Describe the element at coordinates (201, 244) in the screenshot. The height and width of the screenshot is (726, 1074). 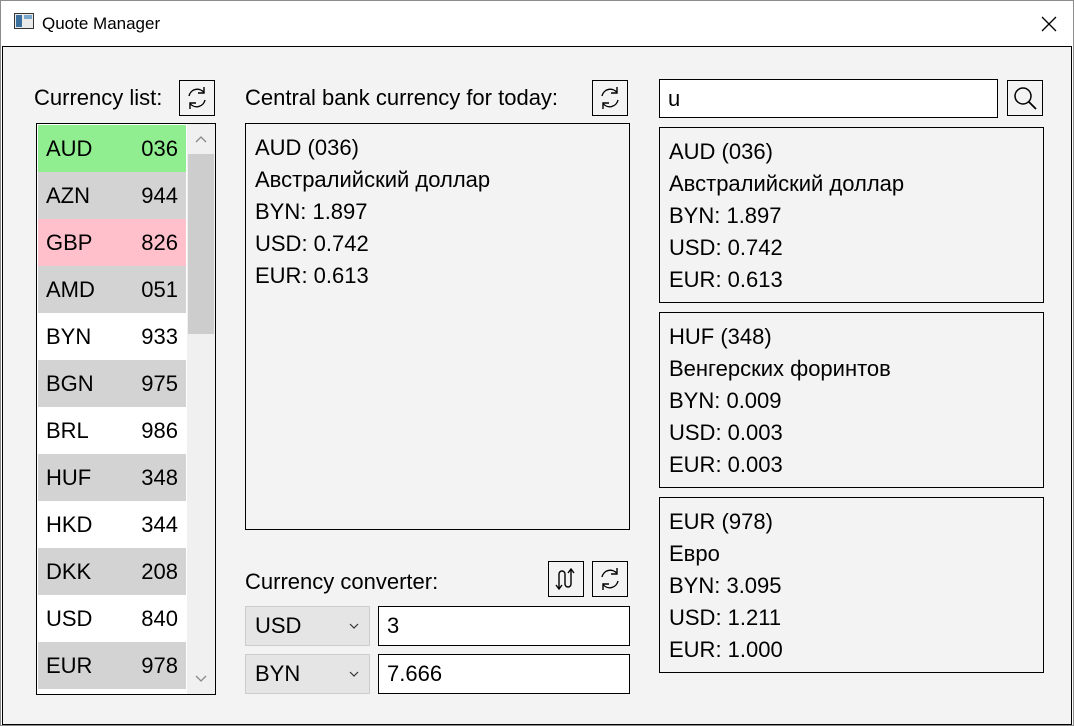
I see `scroll-thumb` at that location.